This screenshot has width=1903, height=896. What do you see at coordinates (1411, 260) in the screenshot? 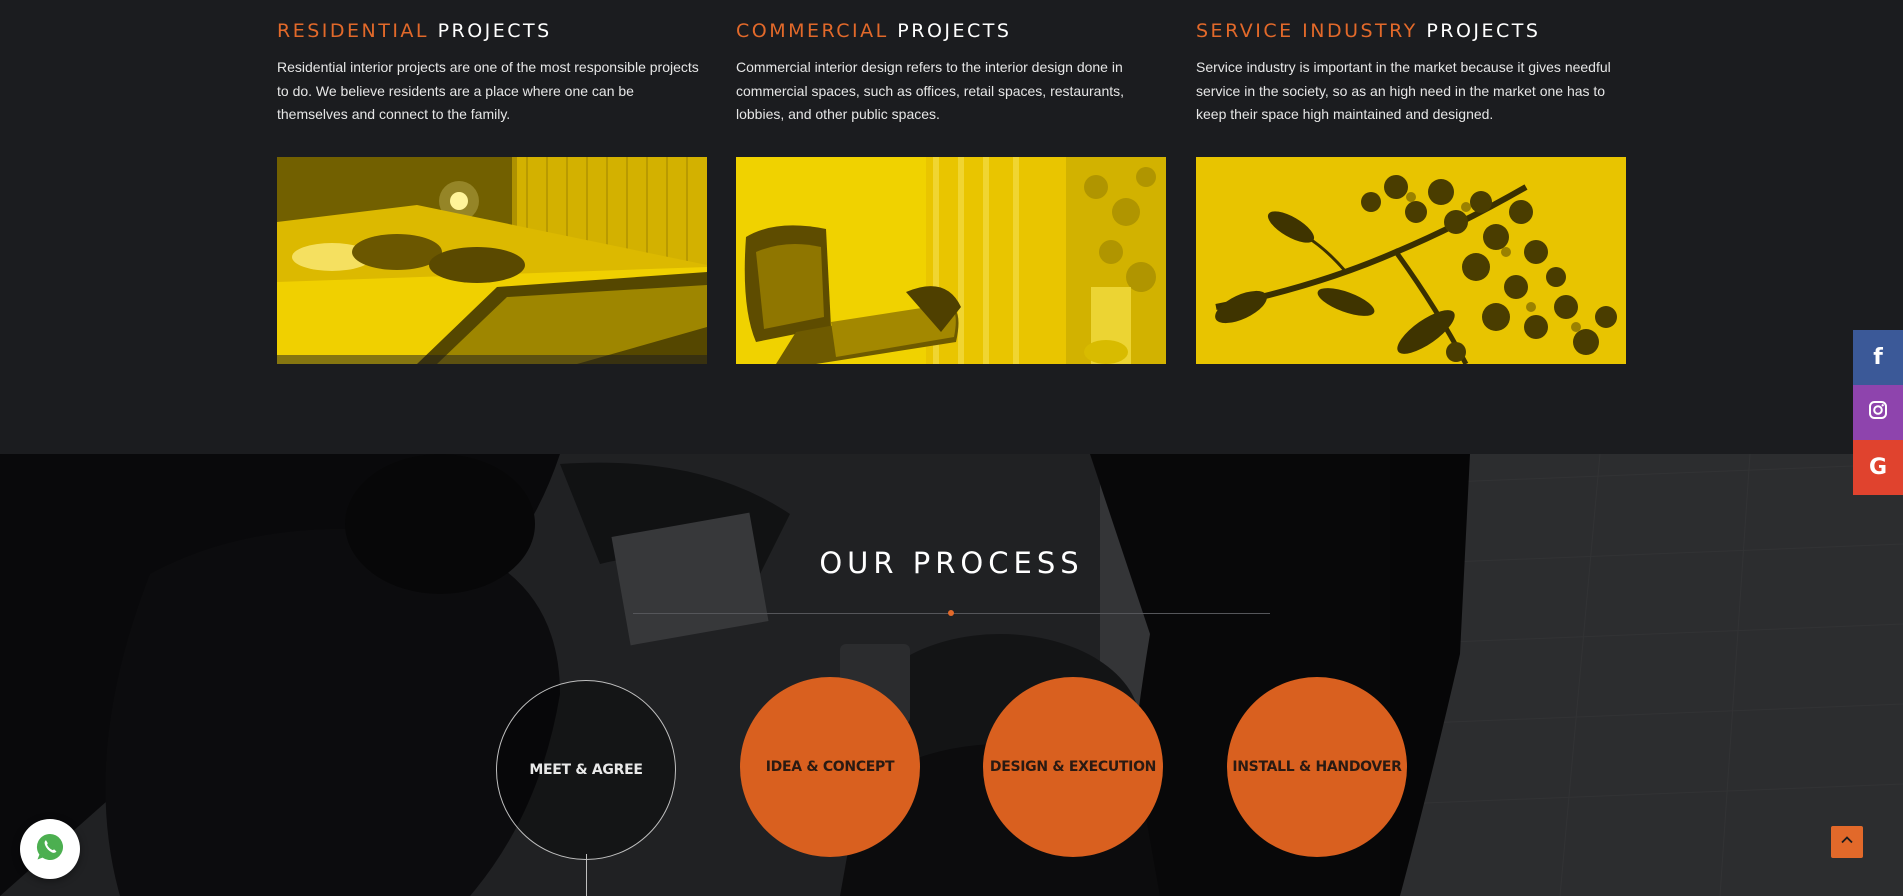
I see `flowers-image` at bounding box center [1411, 260].